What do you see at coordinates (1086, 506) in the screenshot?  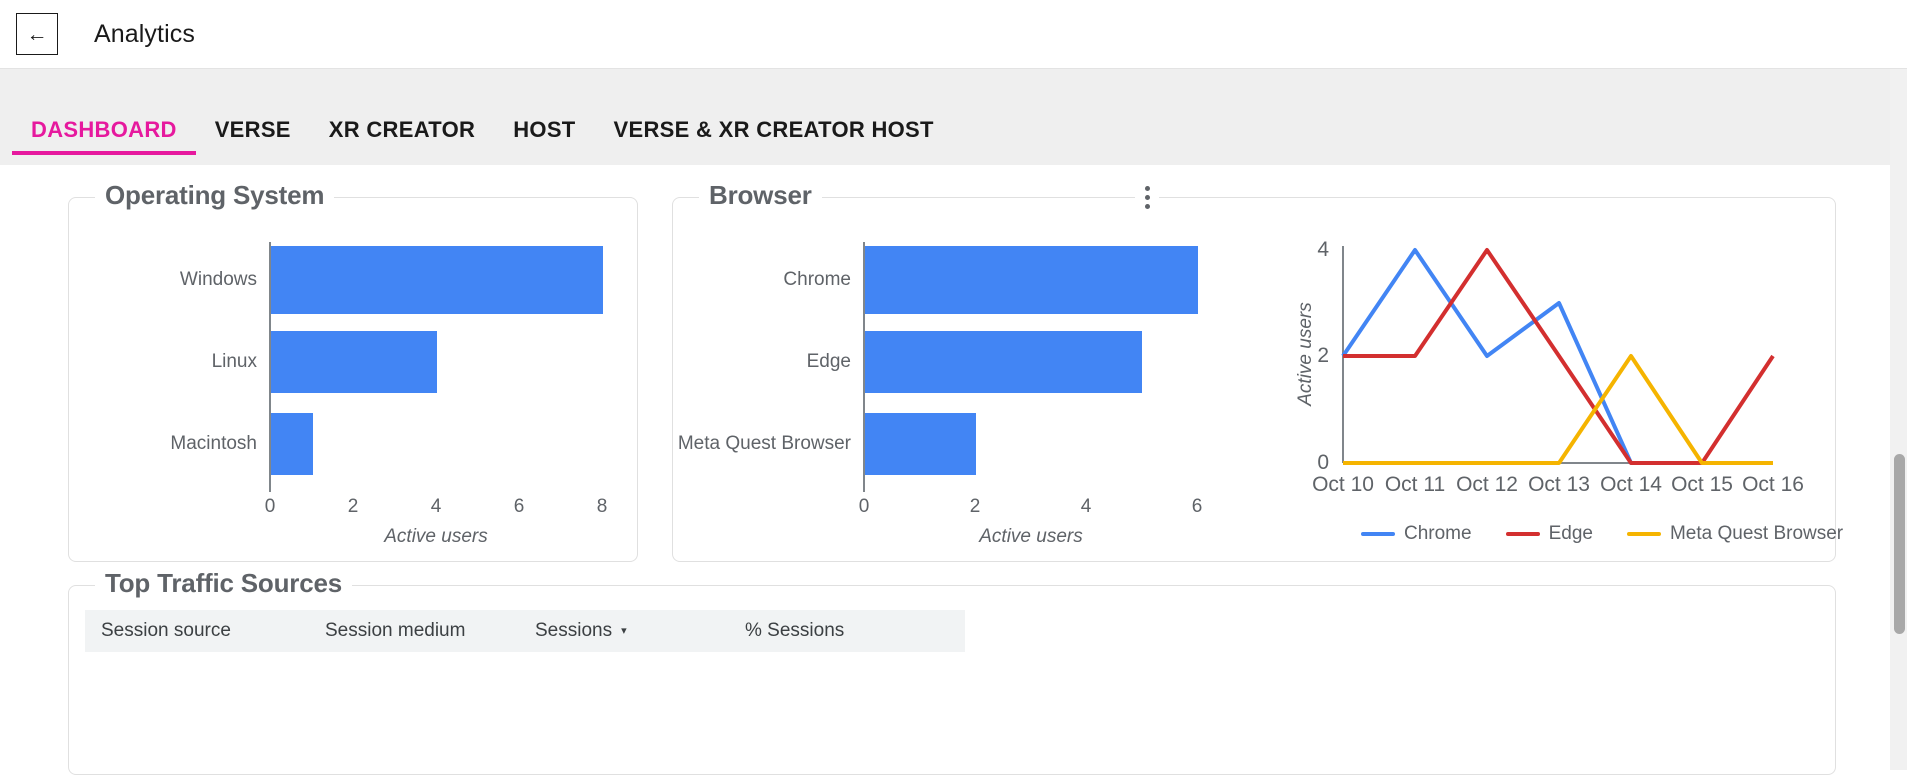 I see `browser-xtick-2: 4` at bounding box center [1086, 506].